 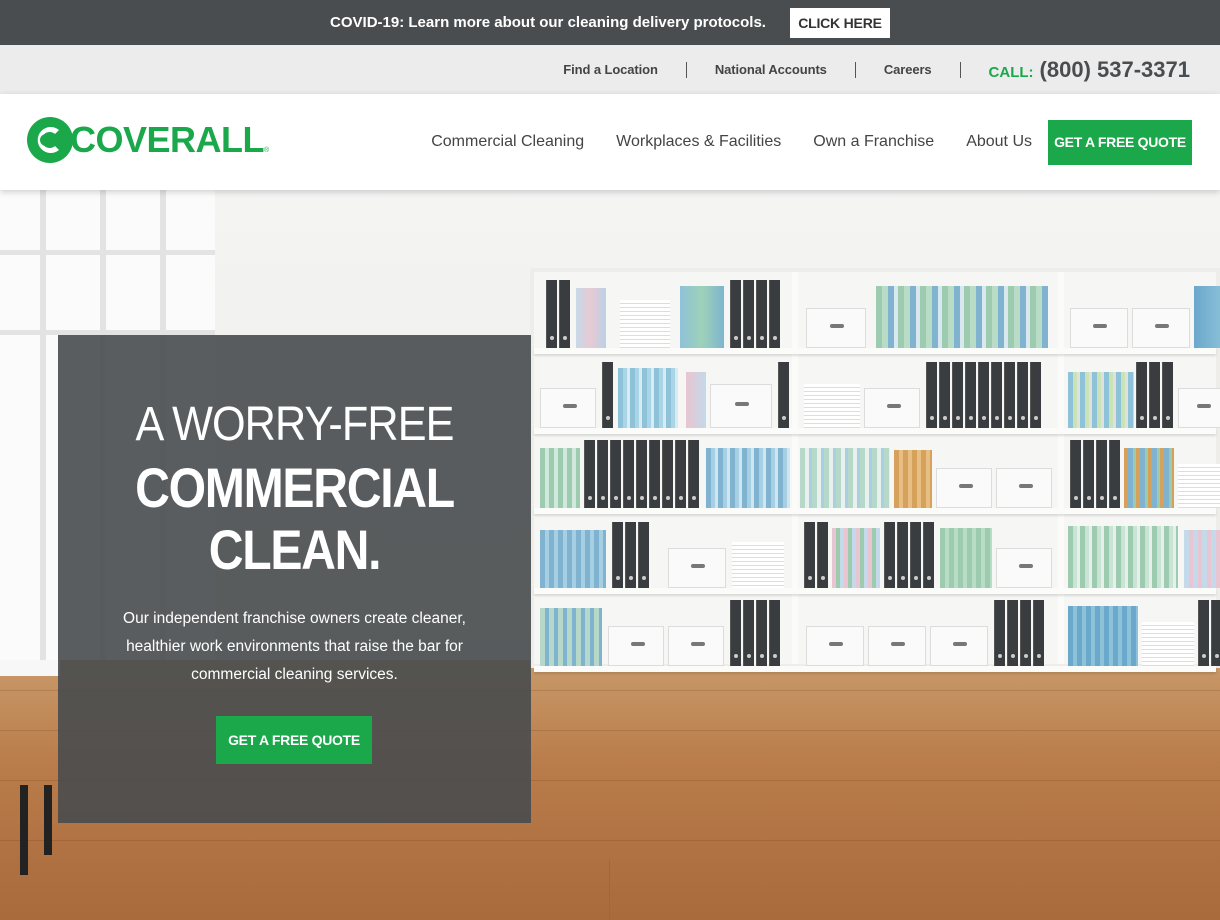 What do you see at coordinates (294, 740) in the screenshot?
I see `hero-free-quote-button: GET A FREE QUOTE` at bounding box center [294, 740].